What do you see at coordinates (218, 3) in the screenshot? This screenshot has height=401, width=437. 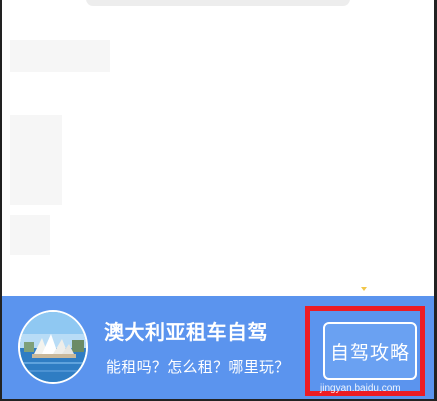 I see `search-bar-placeholder` at bounding box center [218, 3].